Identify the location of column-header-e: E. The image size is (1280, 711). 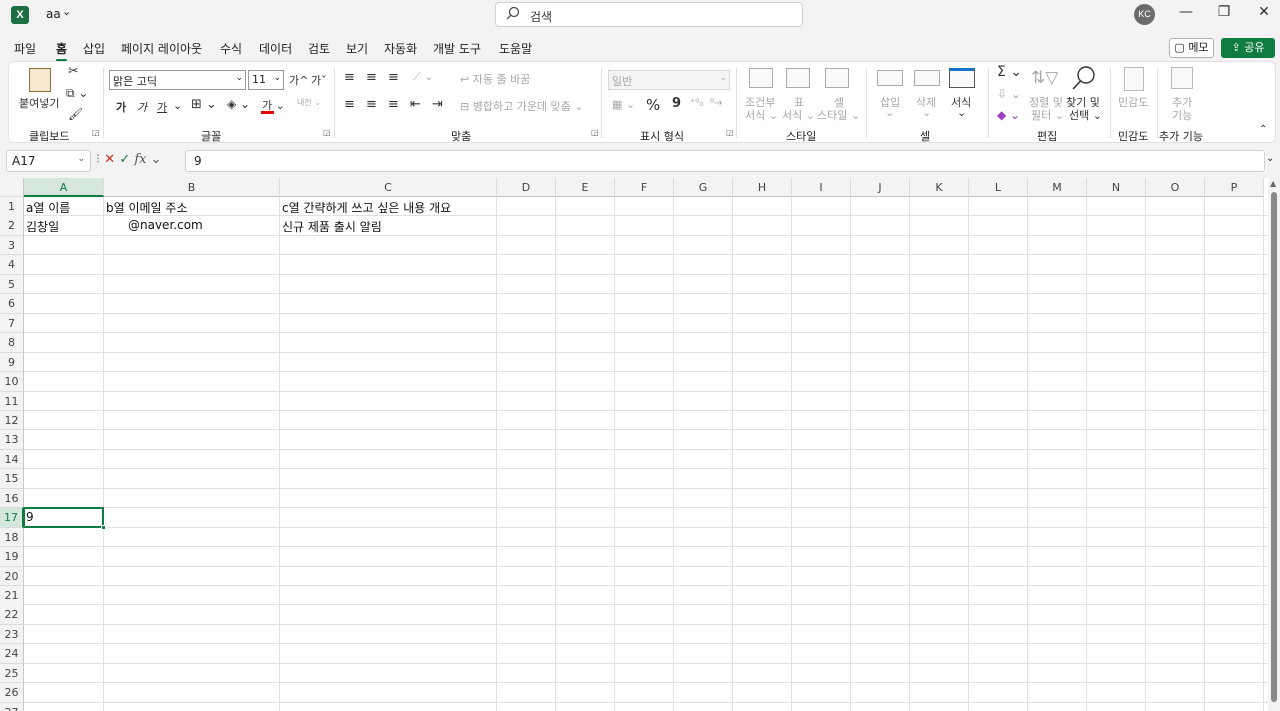
(585, 187).